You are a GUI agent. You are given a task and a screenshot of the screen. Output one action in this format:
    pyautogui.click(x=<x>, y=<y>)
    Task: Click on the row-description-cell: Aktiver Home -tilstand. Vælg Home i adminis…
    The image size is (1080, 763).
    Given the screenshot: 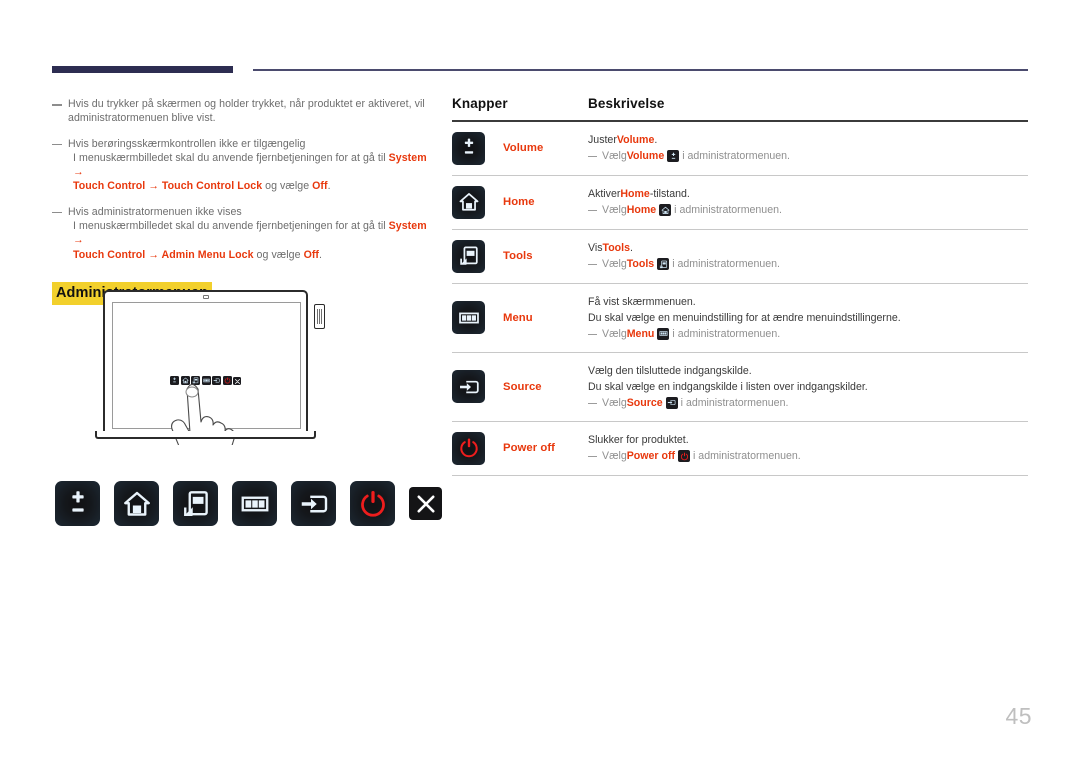 What is the action you would take?
    pyautogui.click(x=808, y=202)
    